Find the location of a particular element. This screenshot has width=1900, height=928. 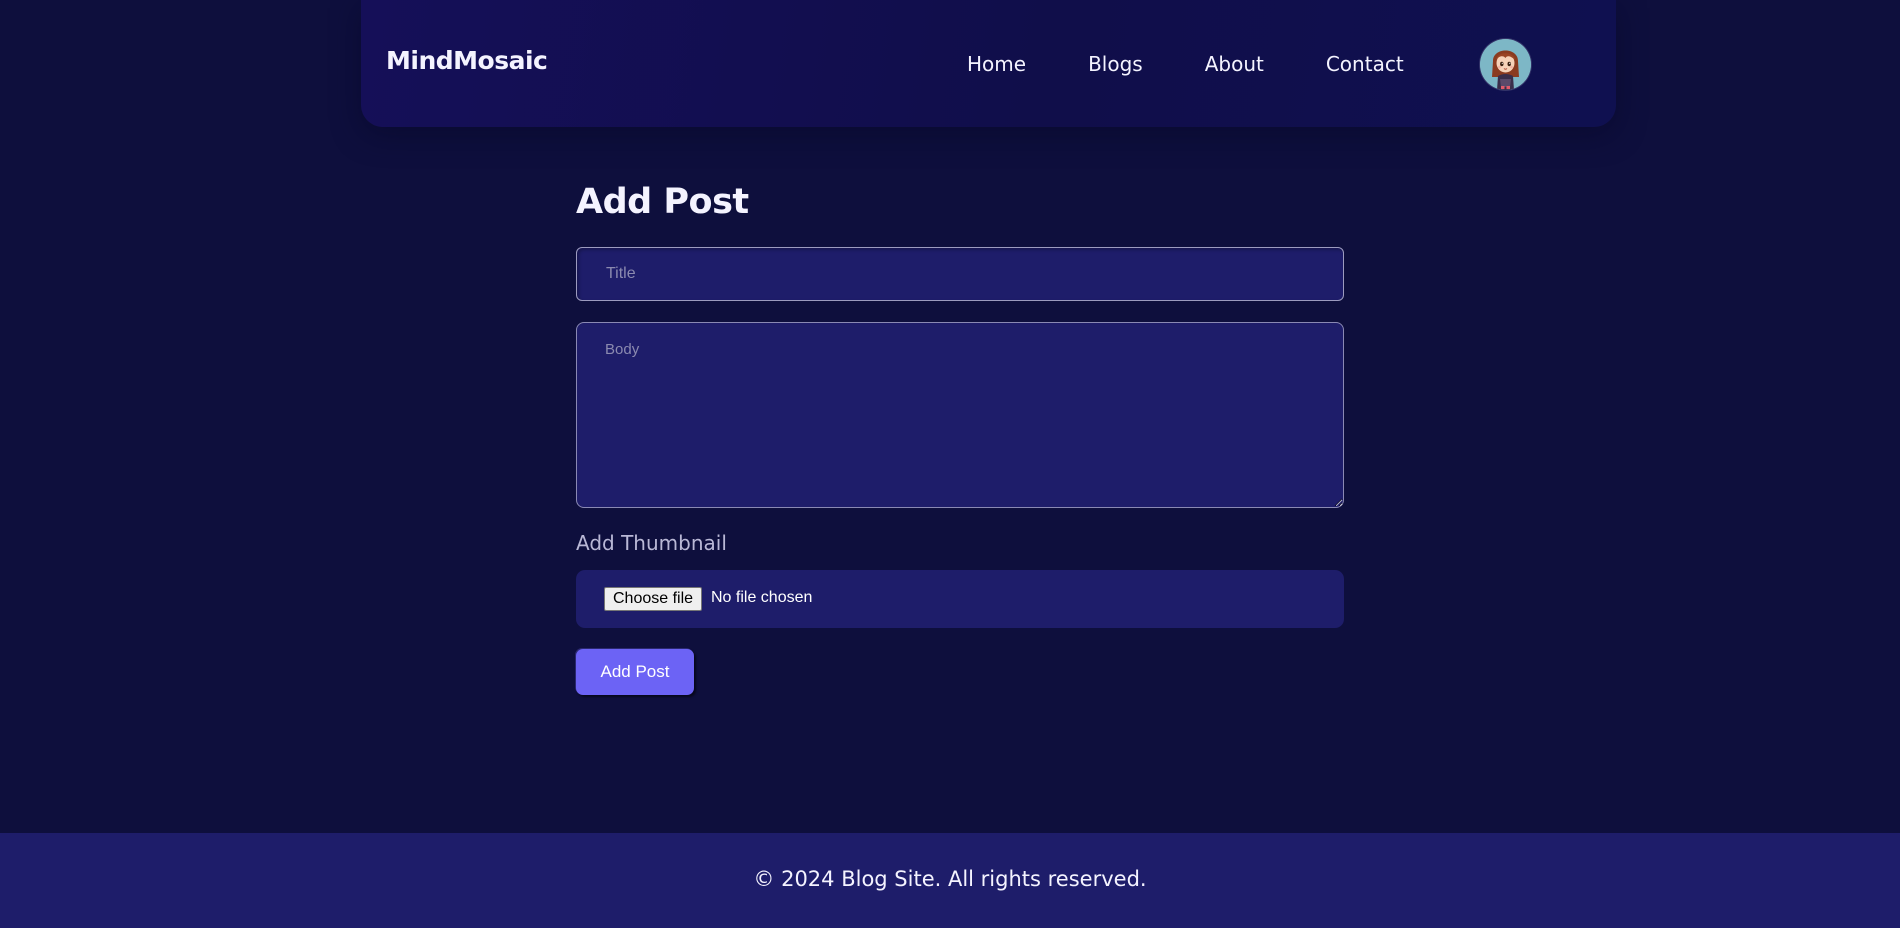

nav-link-contact: Contact is located at coordinates (1365, 64).